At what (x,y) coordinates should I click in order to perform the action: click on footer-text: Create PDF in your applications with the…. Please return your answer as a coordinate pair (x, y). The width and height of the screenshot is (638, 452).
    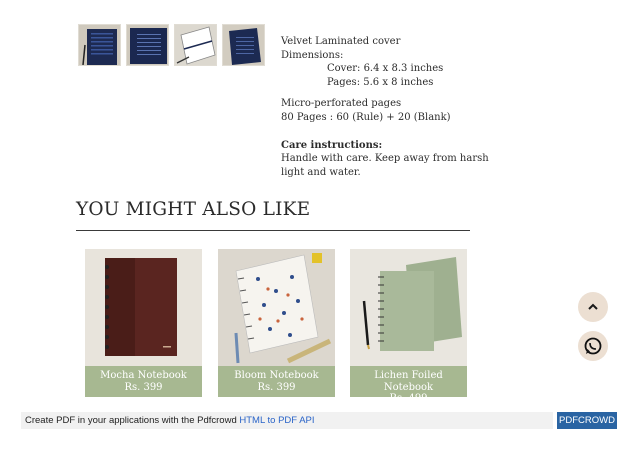
    Looking at the image, I should click on (132, 420).